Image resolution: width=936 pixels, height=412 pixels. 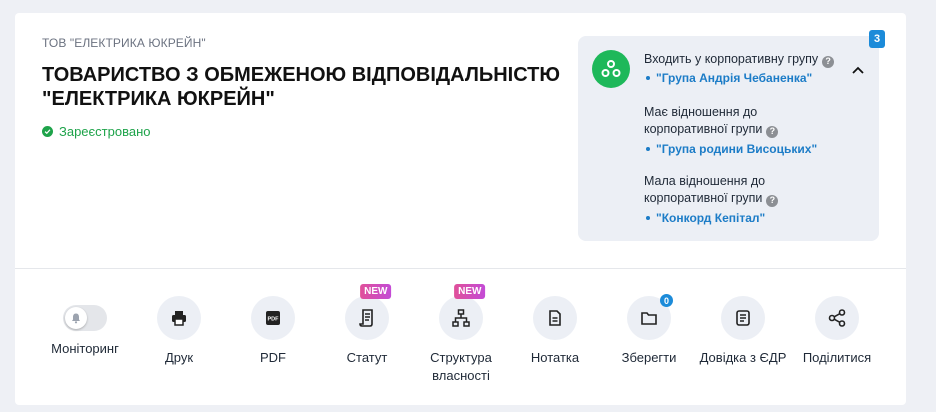 I want to click on group-section-label: Мала відношення до корпоративної групи?, so click(x=714, y=190).